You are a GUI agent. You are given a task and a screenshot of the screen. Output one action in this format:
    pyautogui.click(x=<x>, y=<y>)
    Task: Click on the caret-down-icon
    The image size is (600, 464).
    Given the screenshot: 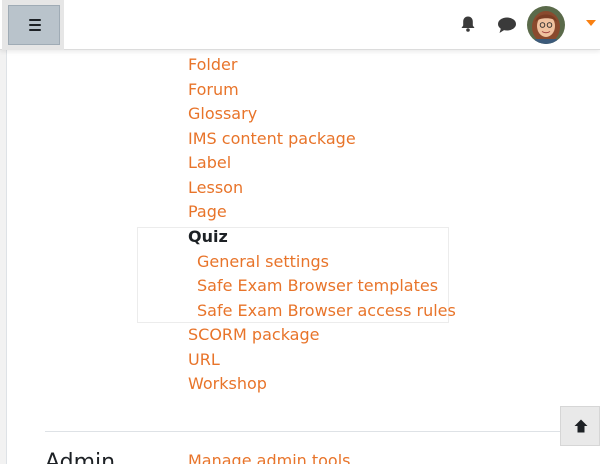 What is the action you would take?
    pyautogui.click(x=591, y=23)
    